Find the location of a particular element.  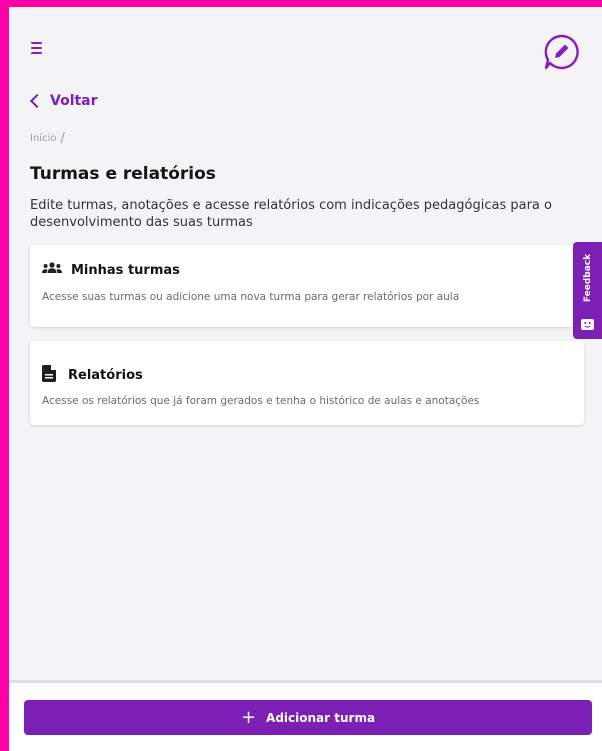

feedback-tab: Feedback is located at coordinates (587, 290).